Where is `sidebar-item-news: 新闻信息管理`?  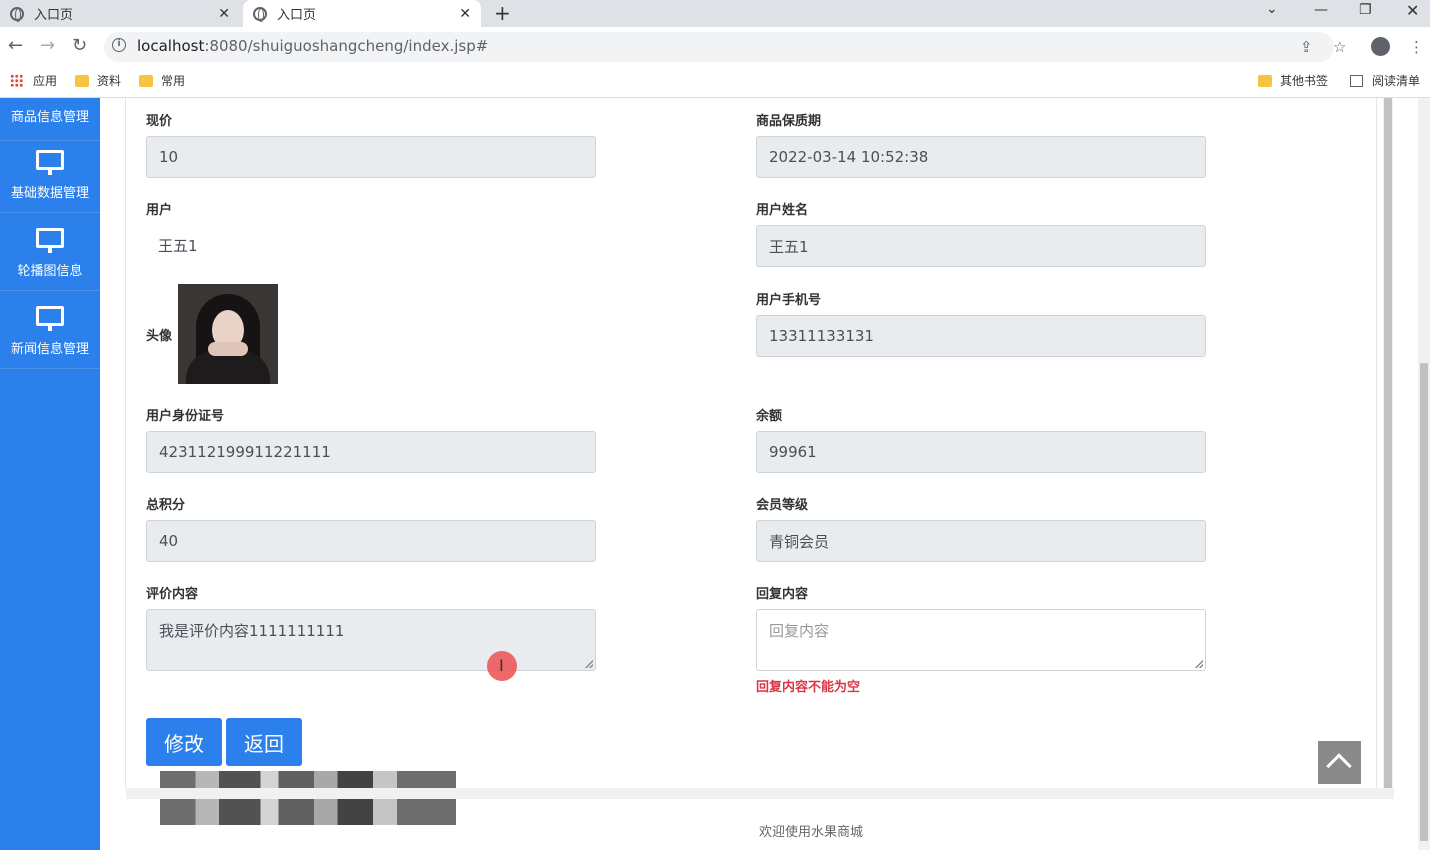
sidebar-item-news: 新闻信息管理 is located at coordinates (50, 331).